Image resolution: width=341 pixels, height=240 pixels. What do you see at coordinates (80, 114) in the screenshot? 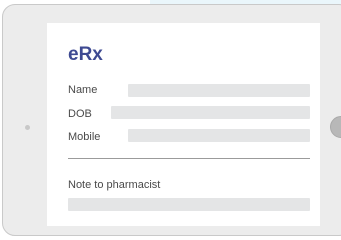
I see `dob-label: DOB` at bounding box center [80, 114].